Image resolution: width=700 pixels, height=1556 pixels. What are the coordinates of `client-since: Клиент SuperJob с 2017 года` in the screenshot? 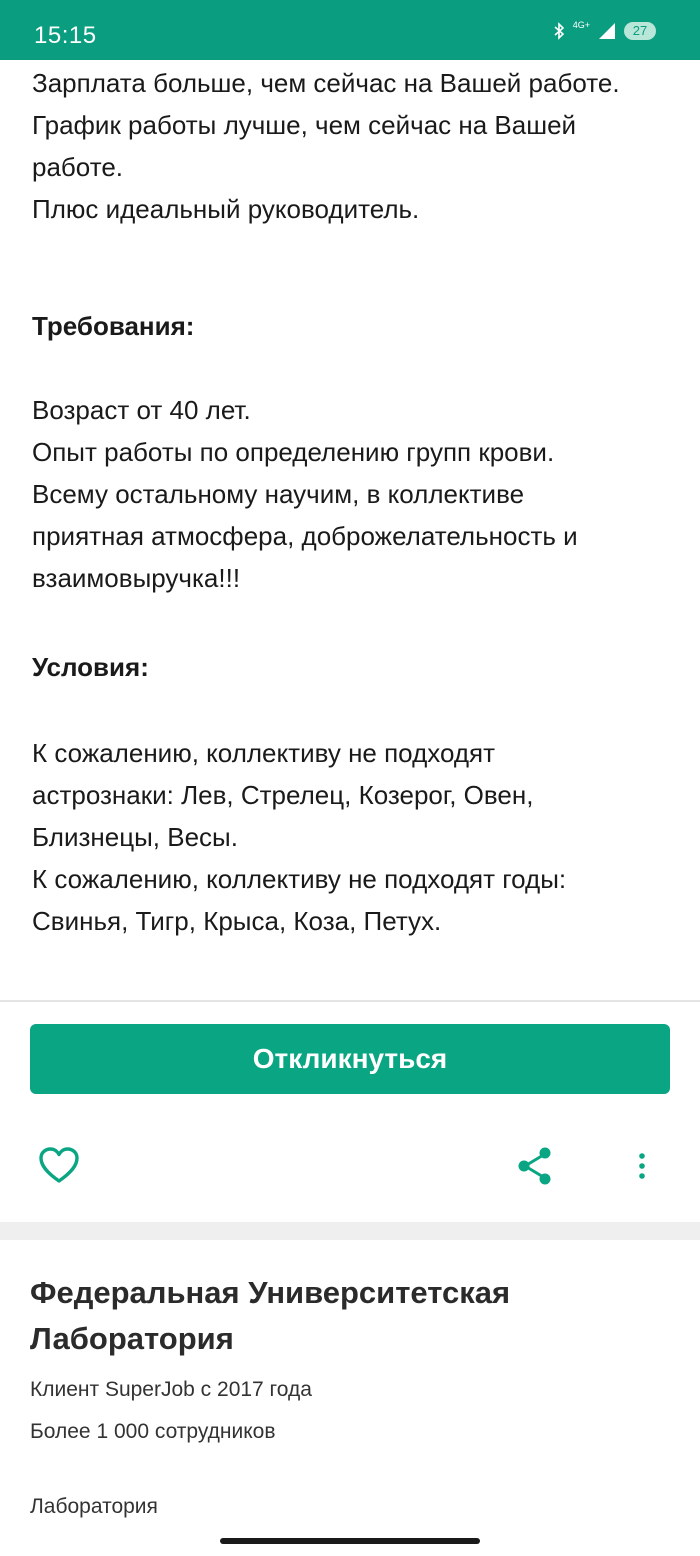 It's located at (171, 1389).